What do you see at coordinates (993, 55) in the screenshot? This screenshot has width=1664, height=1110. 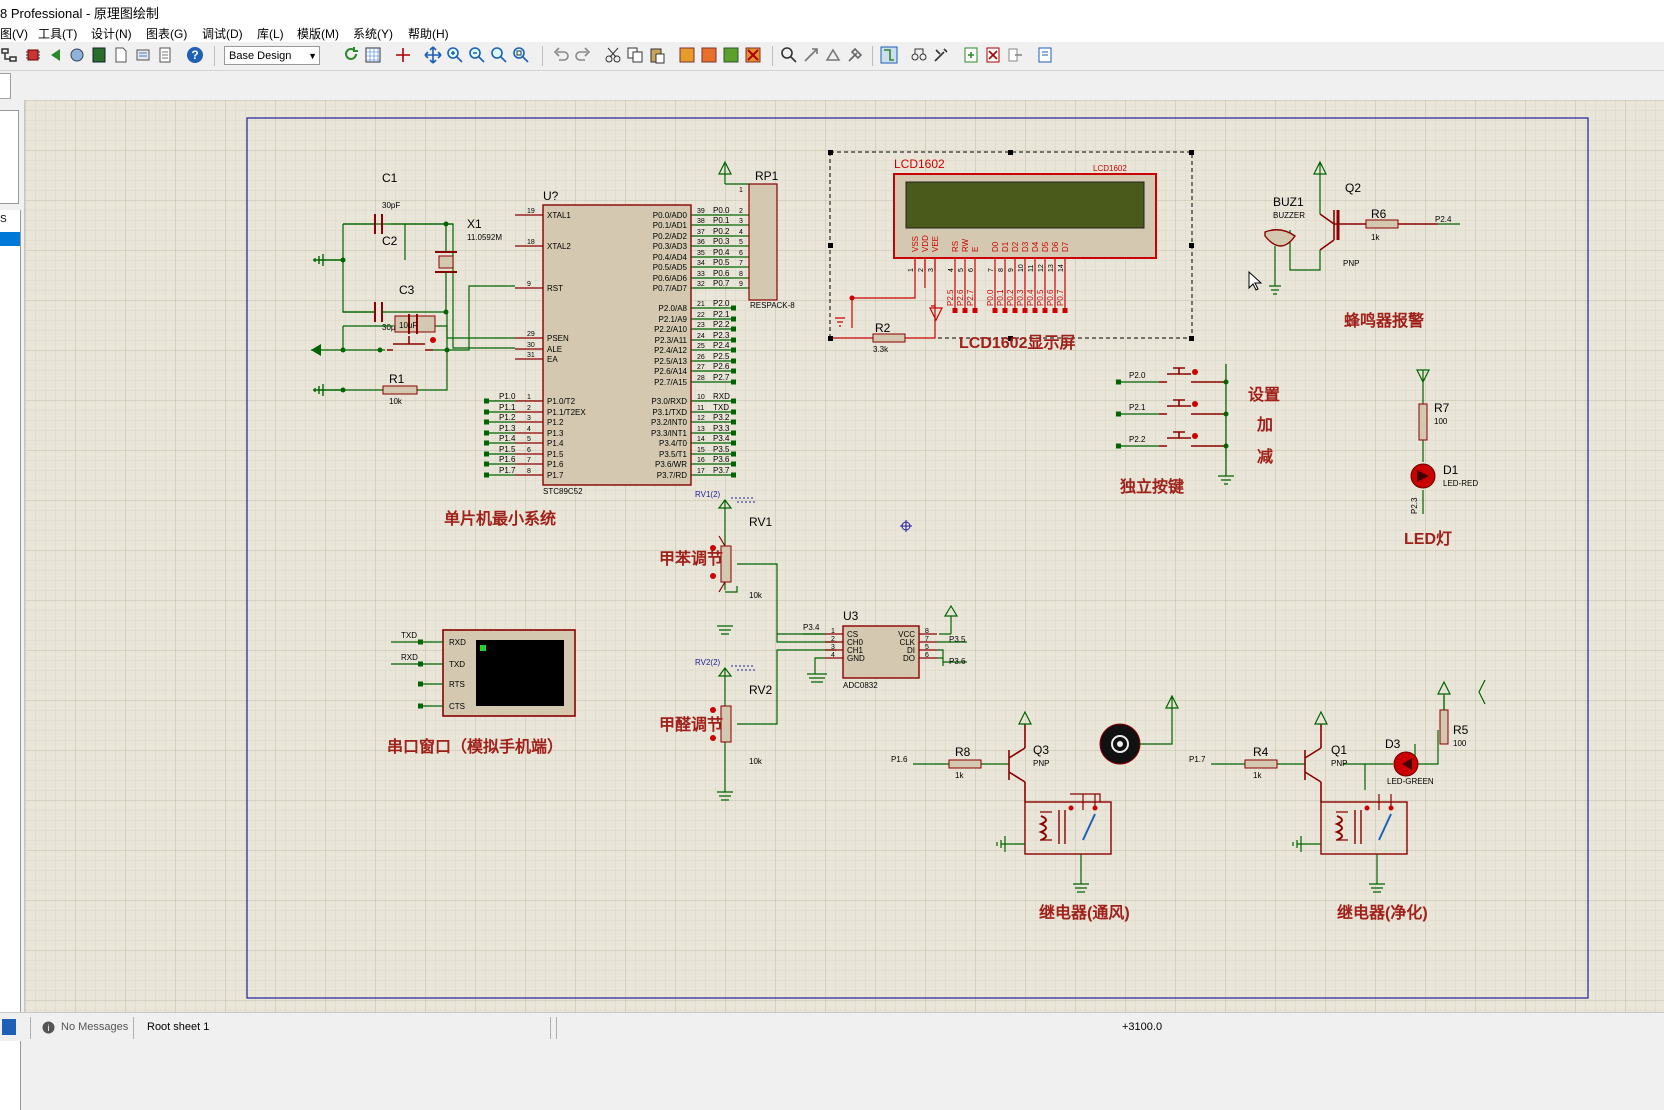 I see `remove-sheet-icon` at bounding box center [993, 55].